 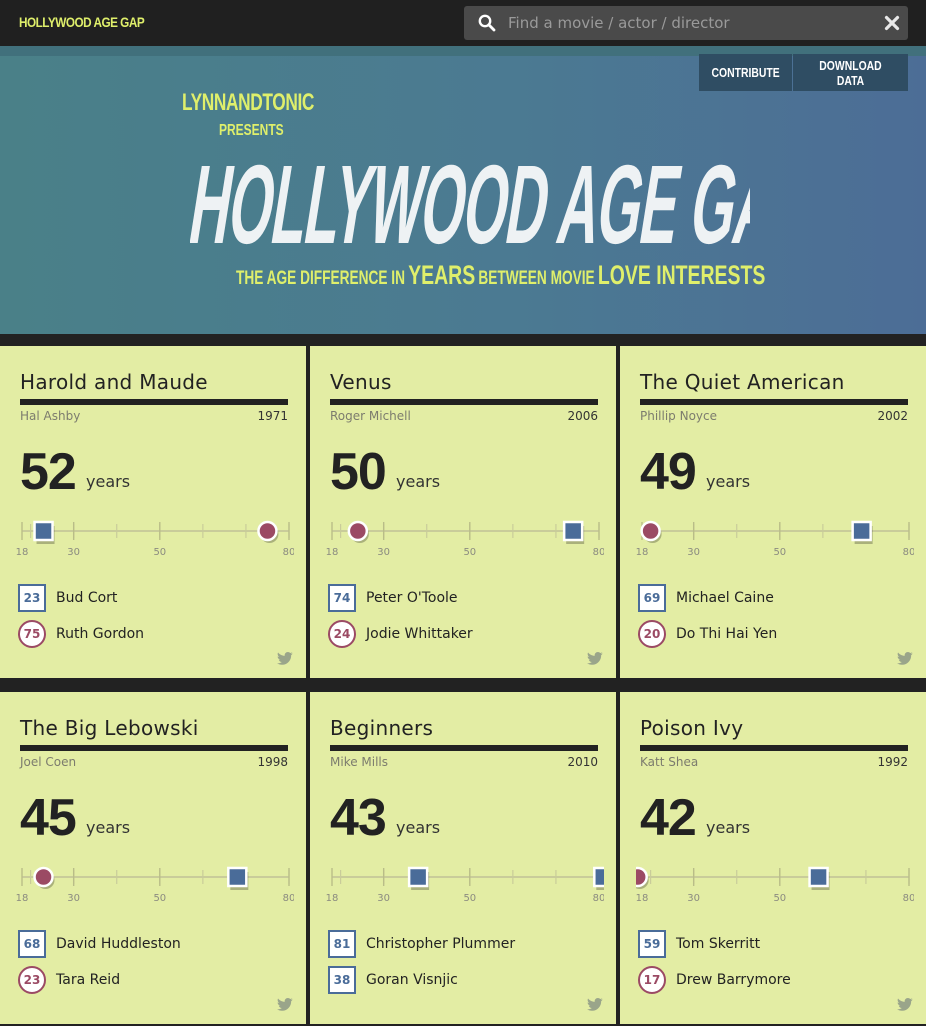 What do you see at coordinates (412, 598) in the screenshot?
I see `person-1-name: Peter O'Toole` at bounding box center [412, 598].